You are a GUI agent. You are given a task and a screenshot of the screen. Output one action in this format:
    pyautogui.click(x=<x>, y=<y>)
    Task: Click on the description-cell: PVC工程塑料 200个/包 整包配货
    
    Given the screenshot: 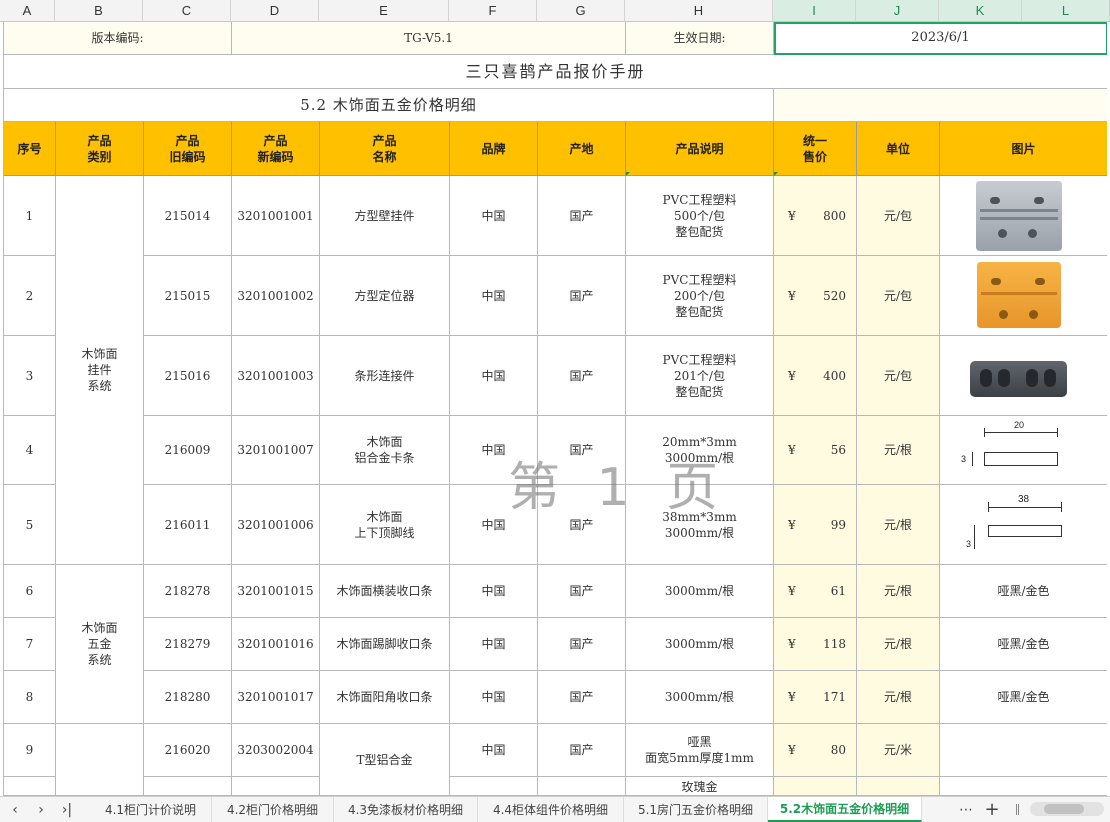 What is the action you would take?
    pyautogui.click(x=700, y=296)
    